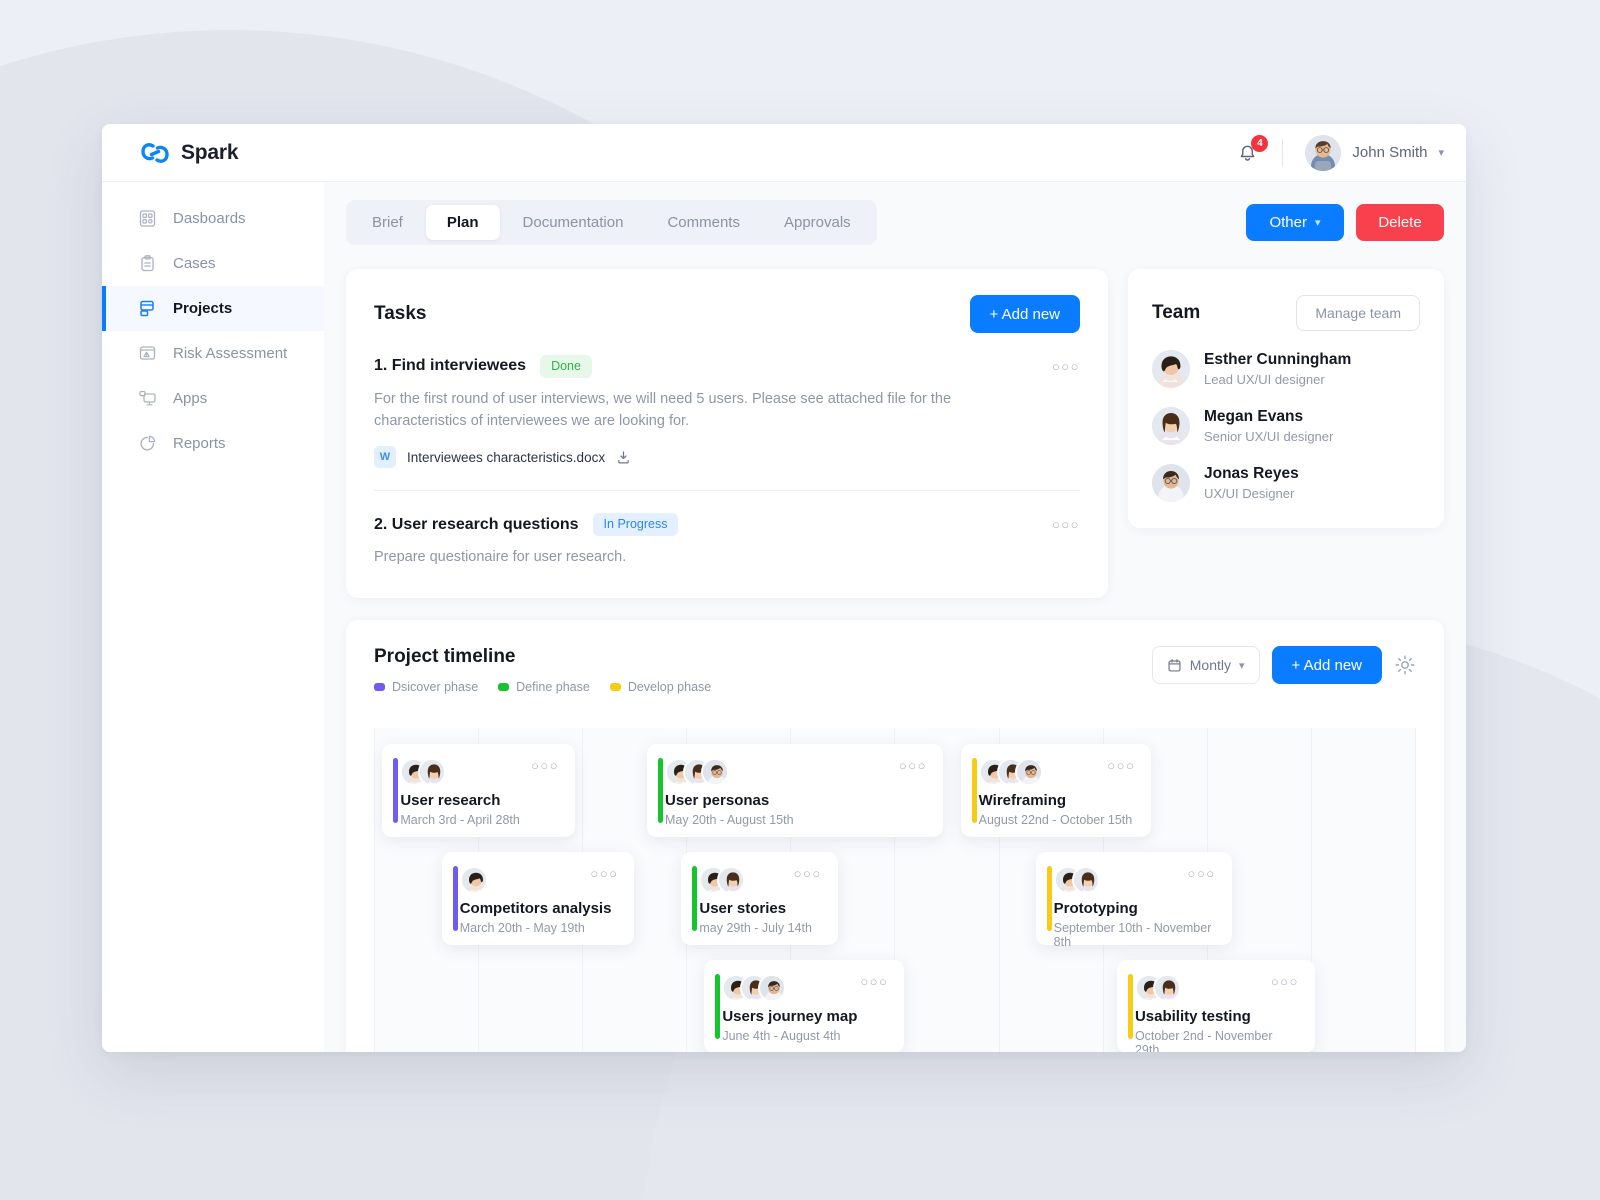 The height and width of the screenshot is (1200, 1600). I want to click on attachment-name: Interviewees characteristics.docx, so click(506, 457).